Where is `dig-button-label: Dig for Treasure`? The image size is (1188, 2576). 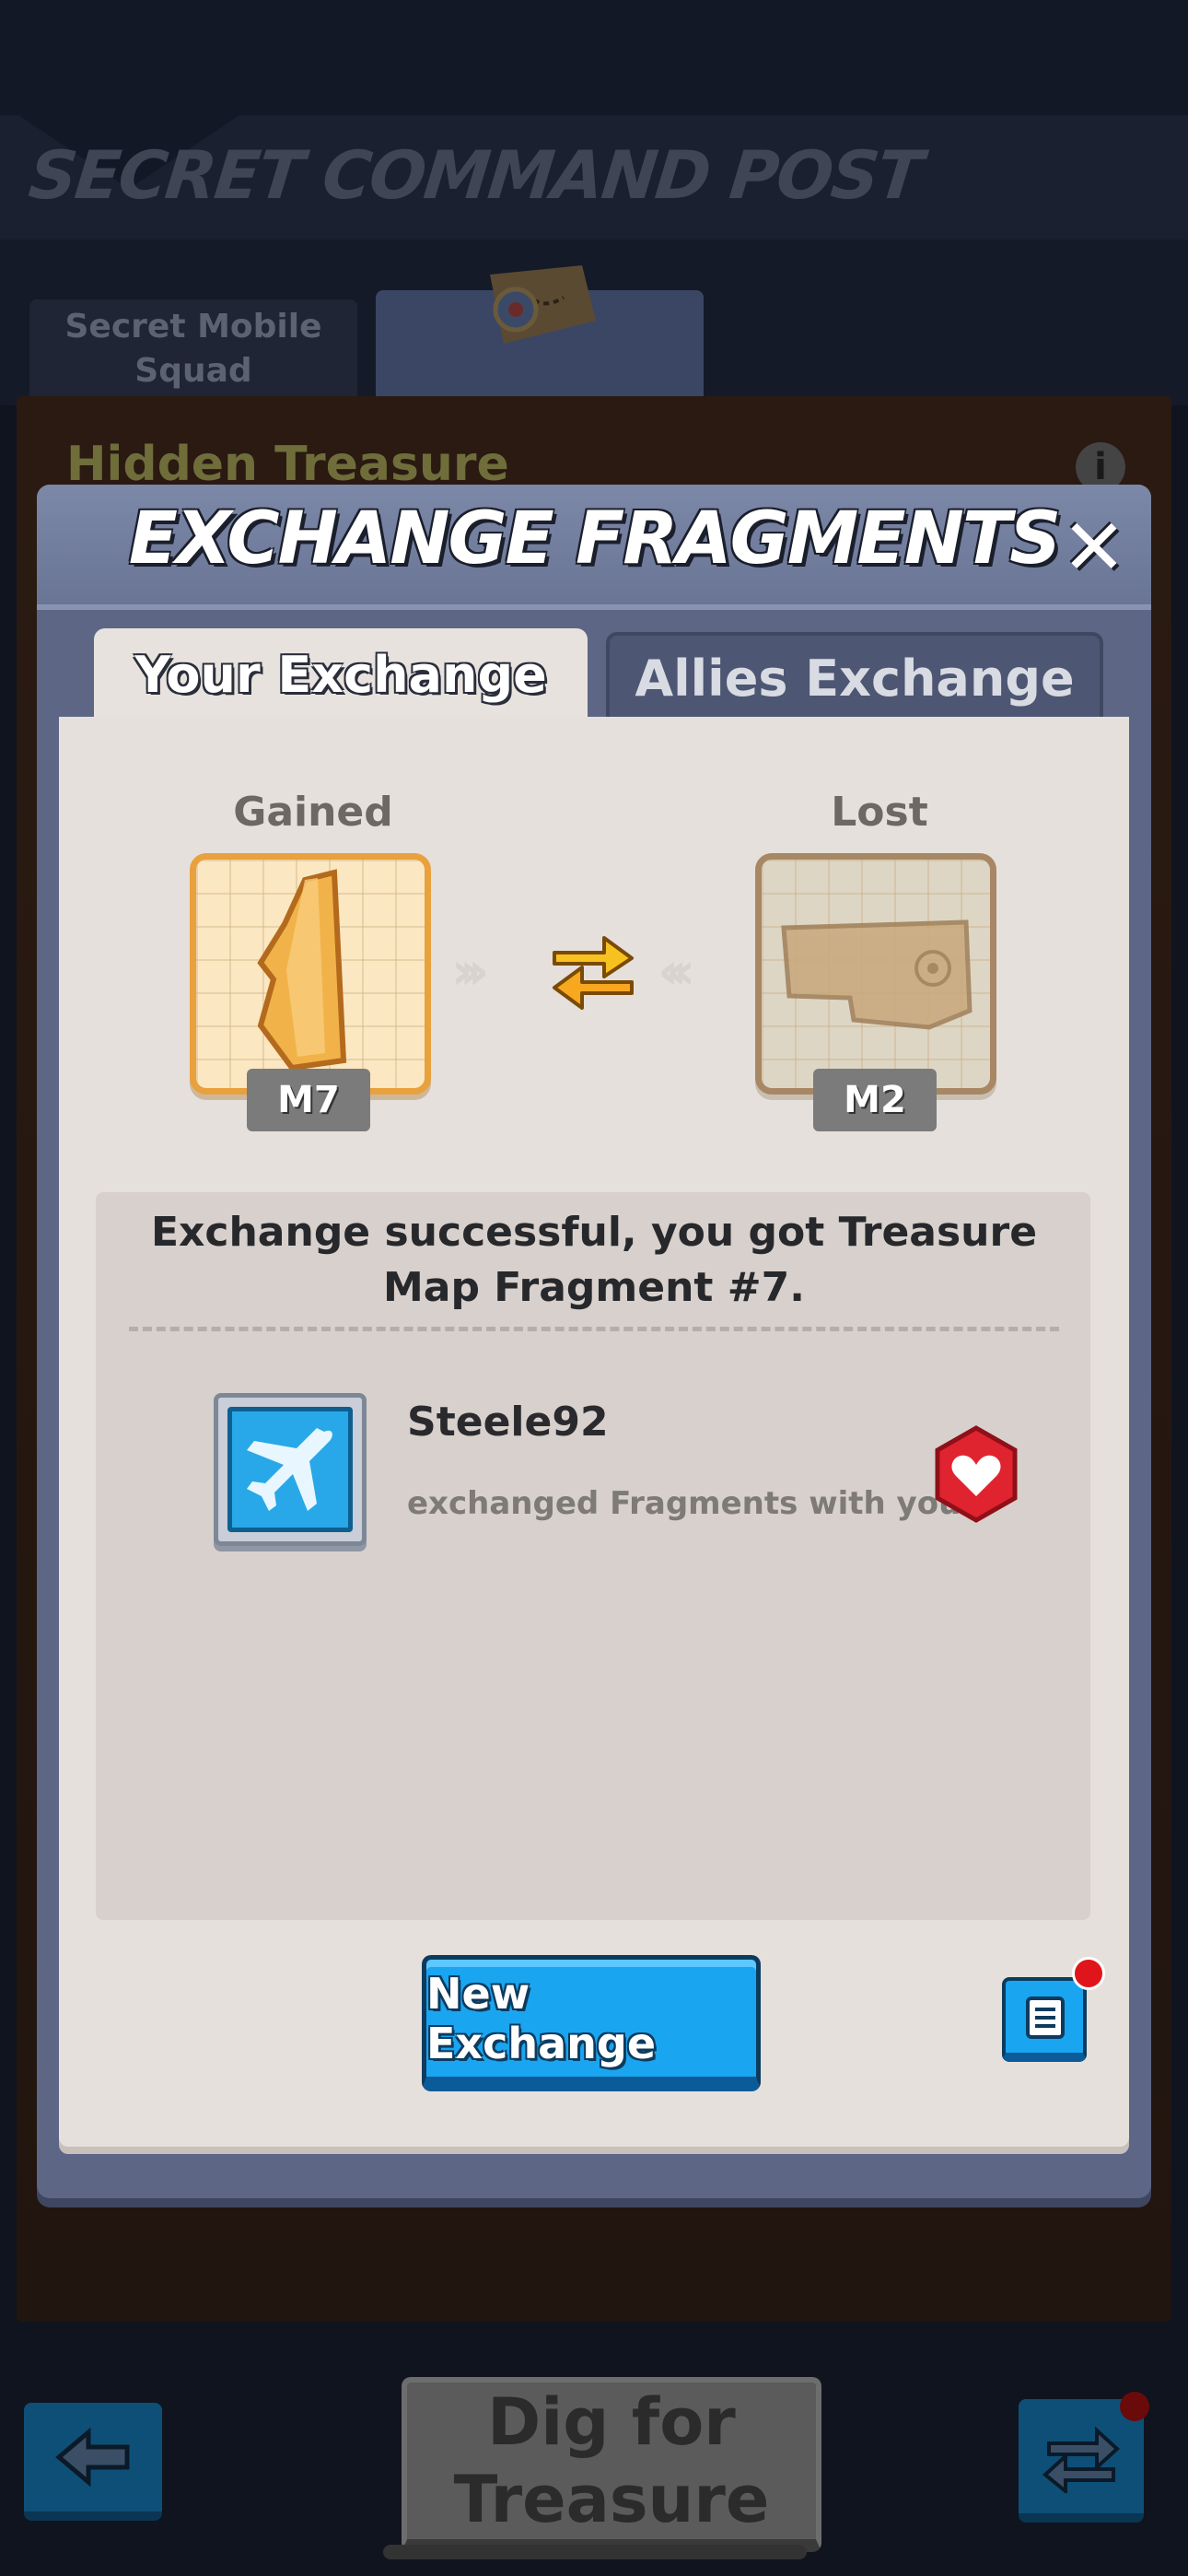
dig-button-label: Dig for Treasure is located at coordinates (611, 2460).